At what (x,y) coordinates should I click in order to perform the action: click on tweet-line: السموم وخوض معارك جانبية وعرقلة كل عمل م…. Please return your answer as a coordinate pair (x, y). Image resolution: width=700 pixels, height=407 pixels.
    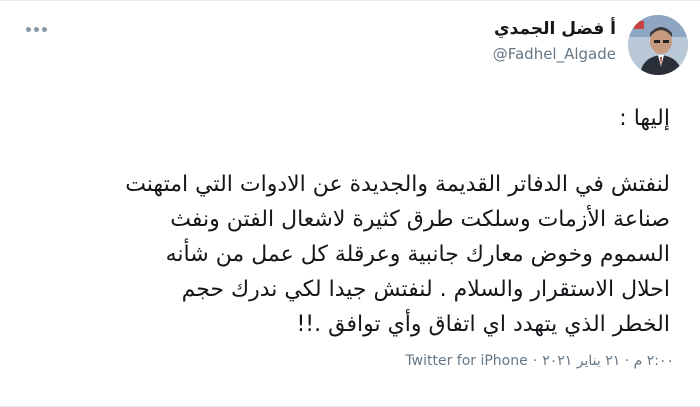
    Looking at the image, I should click on (417, 254).